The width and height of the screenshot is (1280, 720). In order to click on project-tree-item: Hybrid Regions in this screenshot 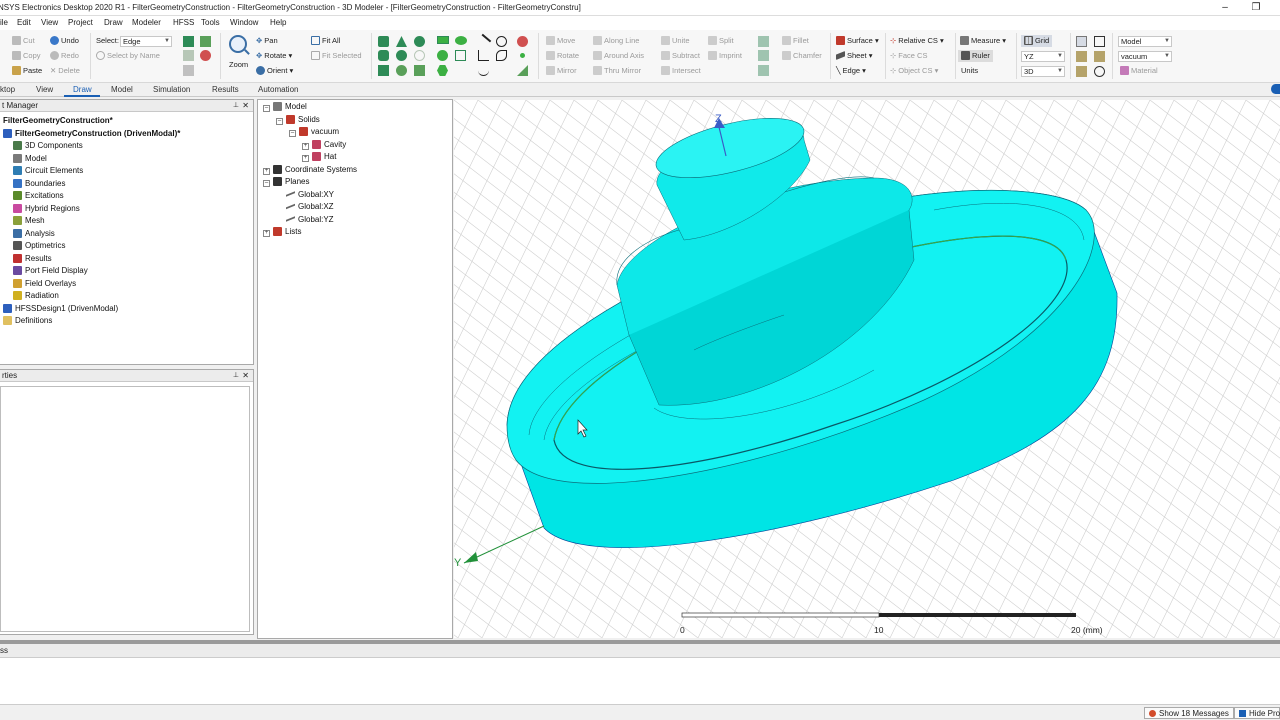, I will do `click(46, 209)`.